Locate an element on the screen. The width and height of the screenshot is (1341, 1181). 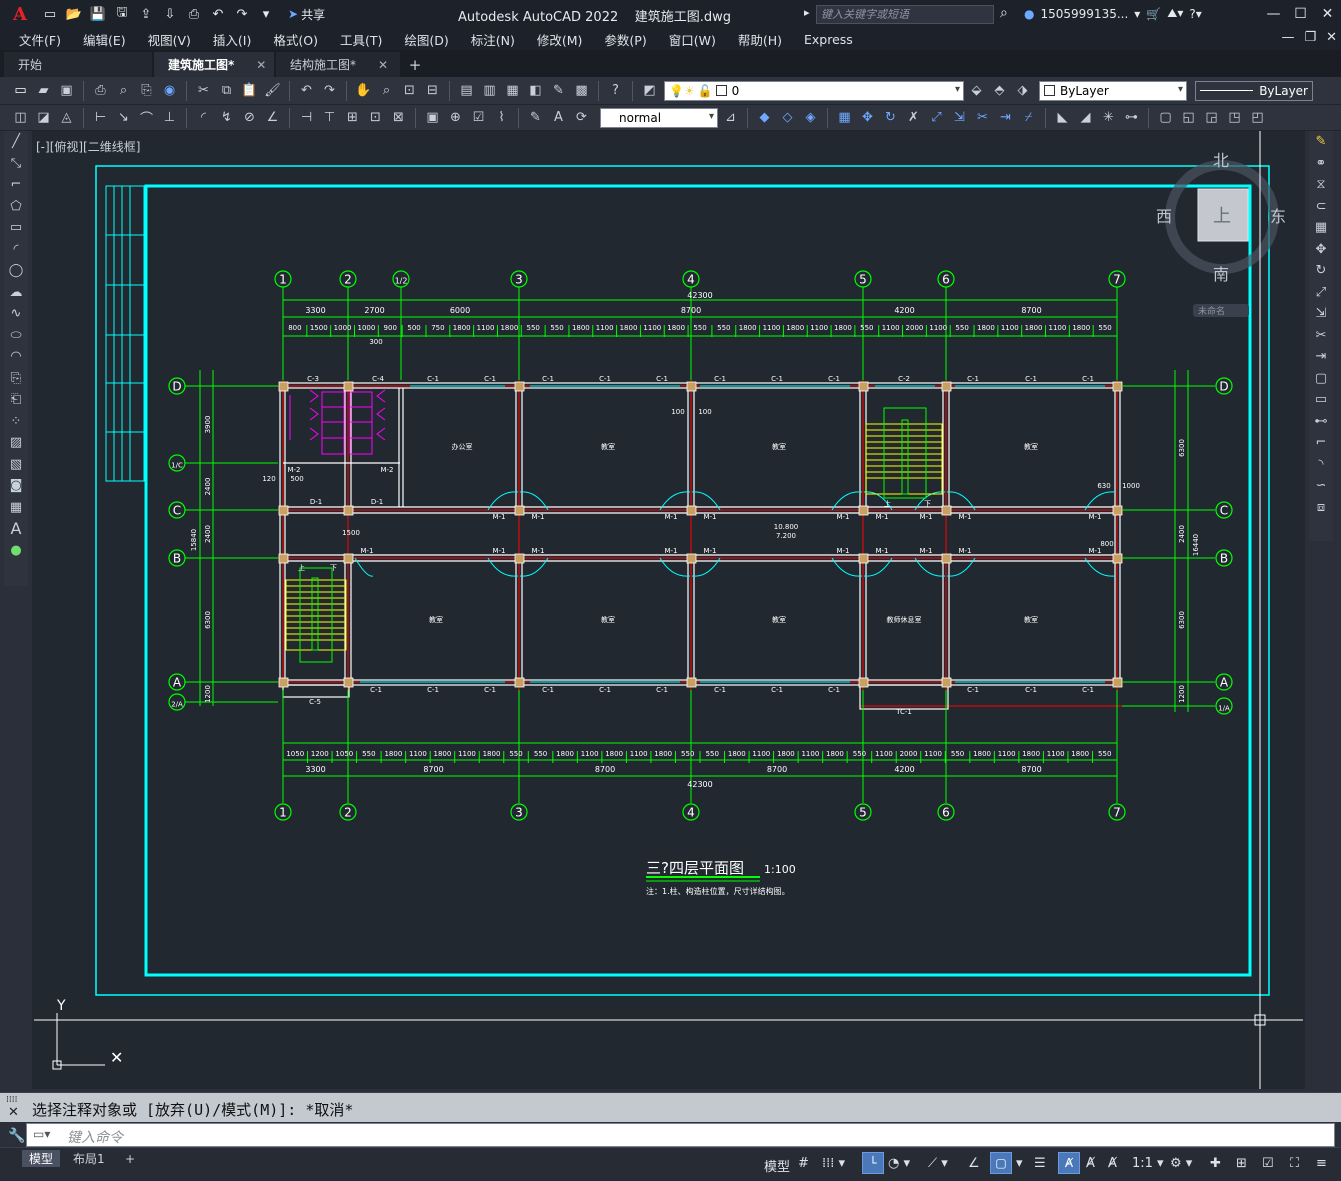
color-dropdown: ByLayer ▾ is located at coordinates (1113, 90).